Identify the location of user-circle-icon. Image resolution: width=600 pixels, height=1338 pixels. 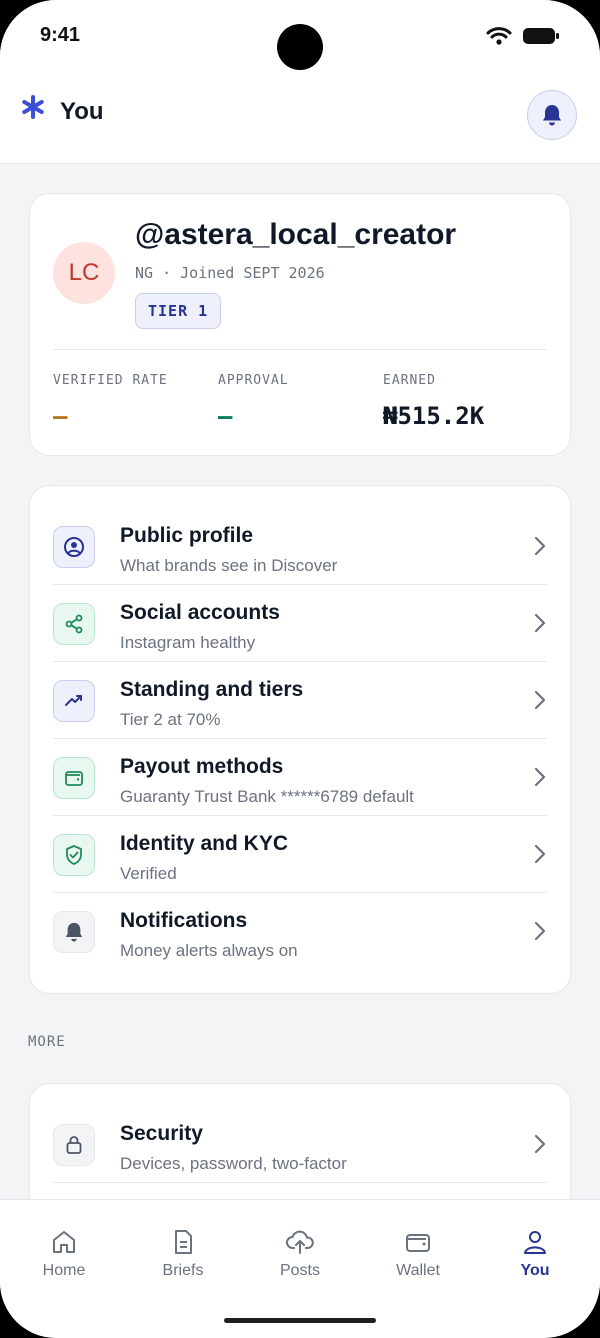
(74, 547).